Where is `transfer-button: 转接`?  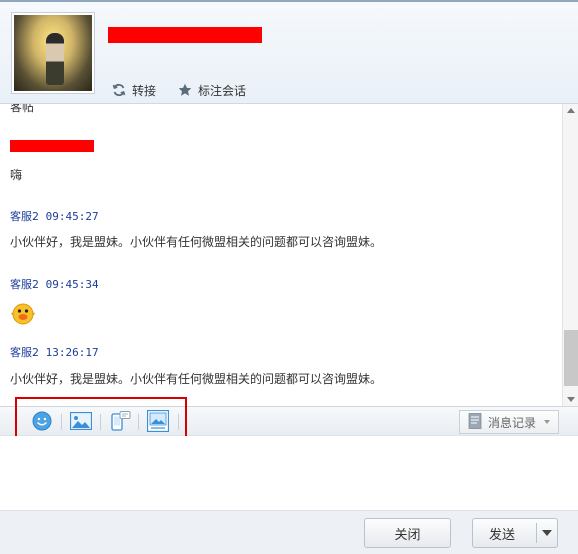 transfer-button: 转接 is located at coordinates (134, 90).